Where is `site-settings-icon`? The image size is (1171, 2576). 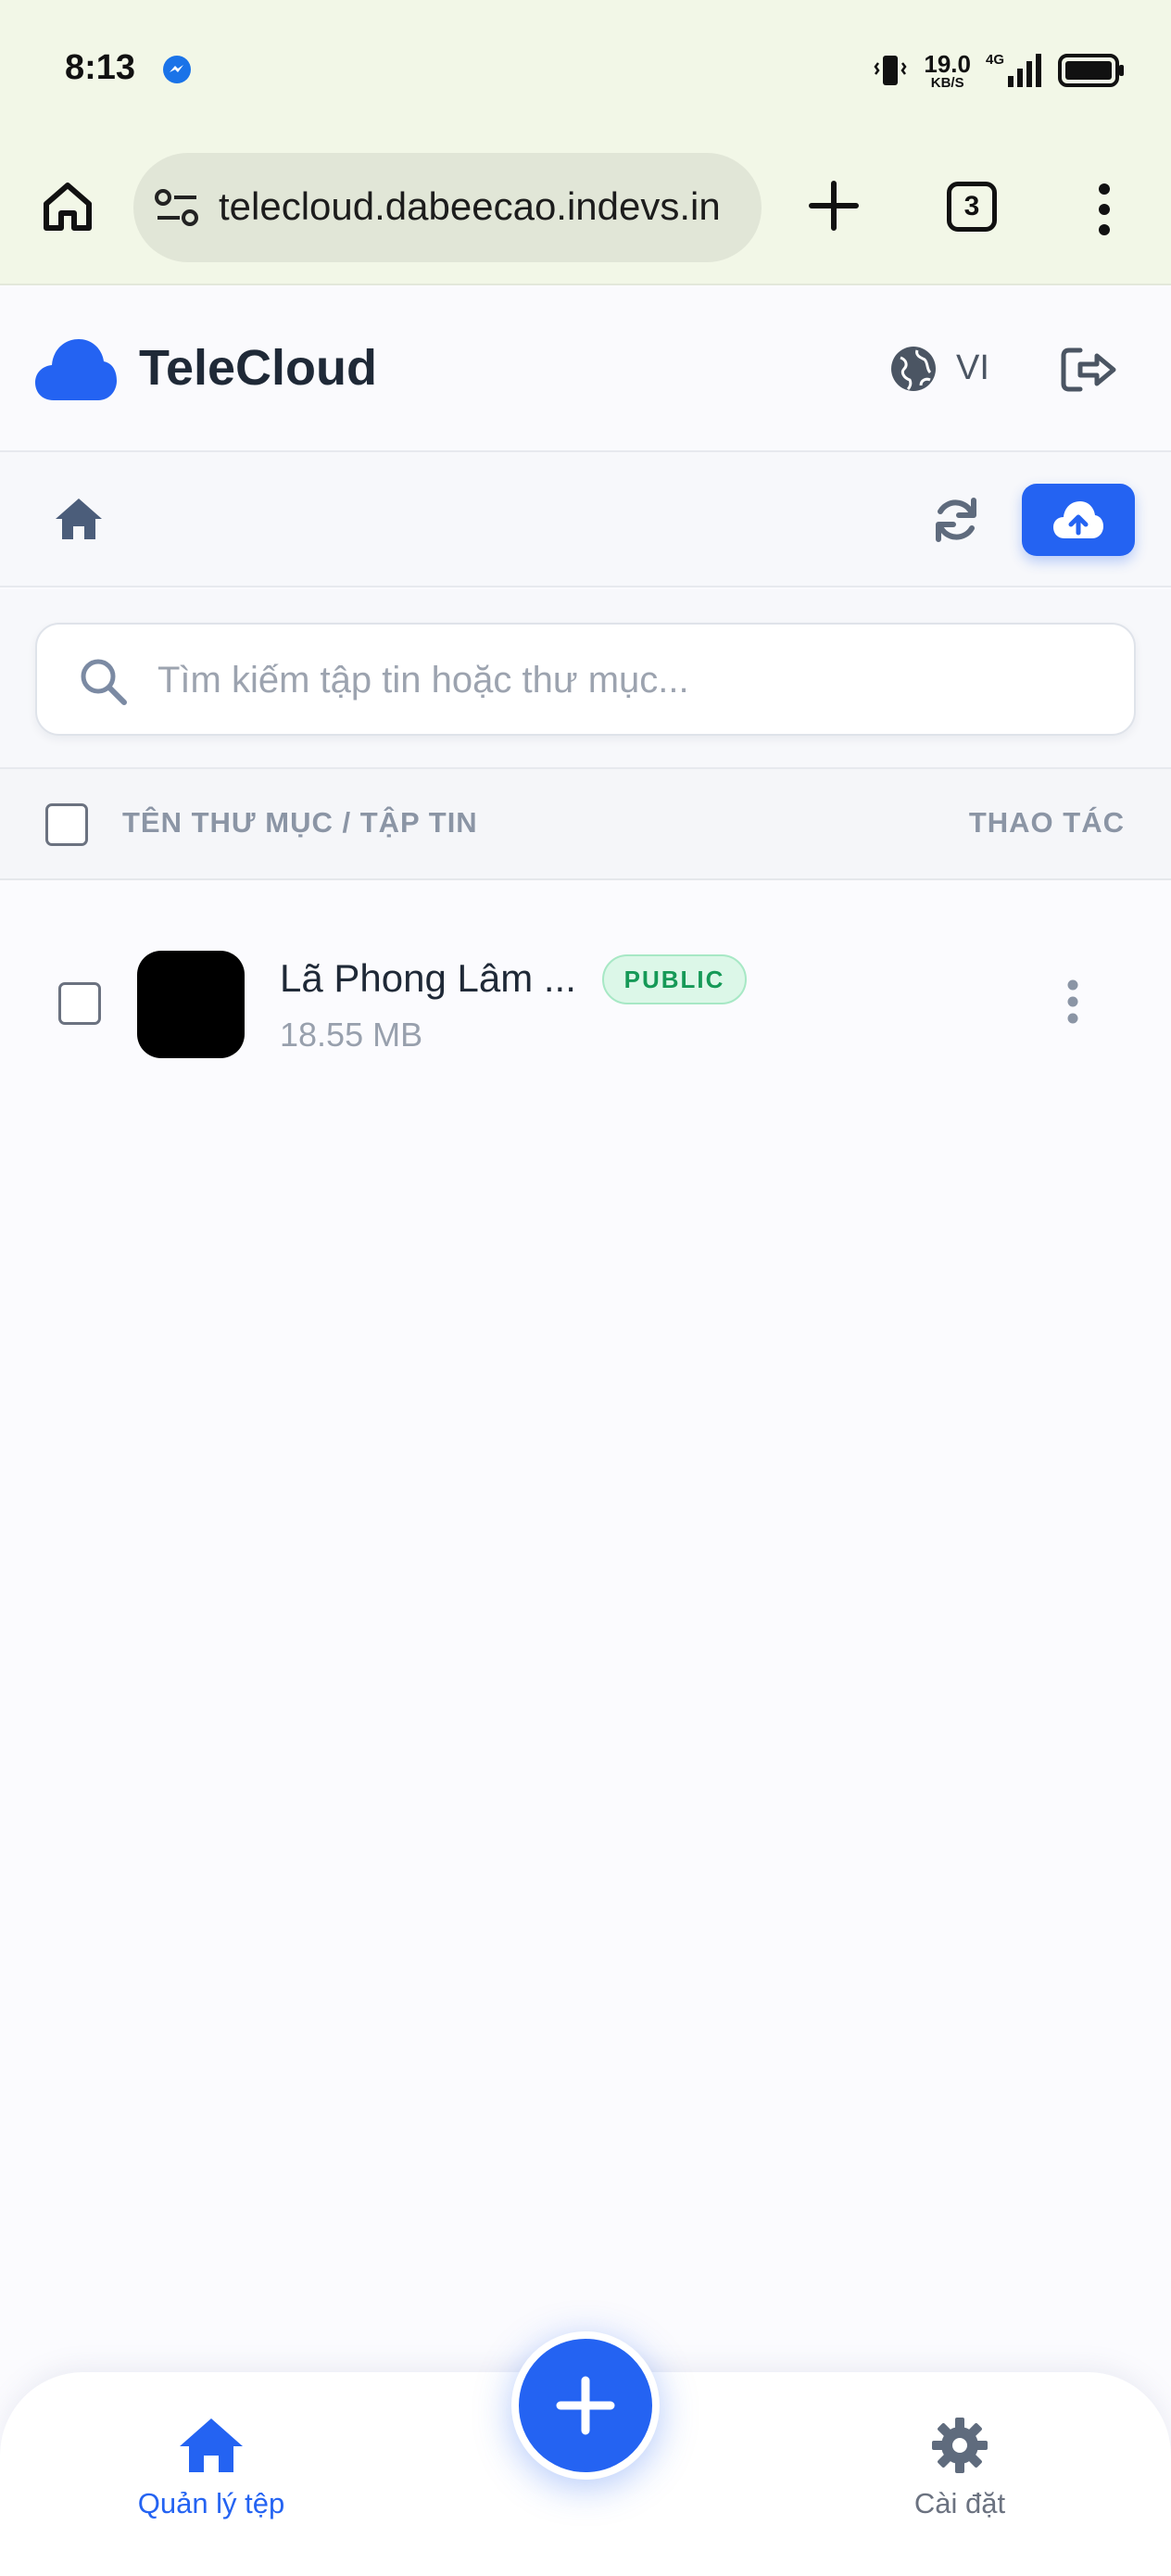 site-settings-icon is located at coordinates (177, 208).